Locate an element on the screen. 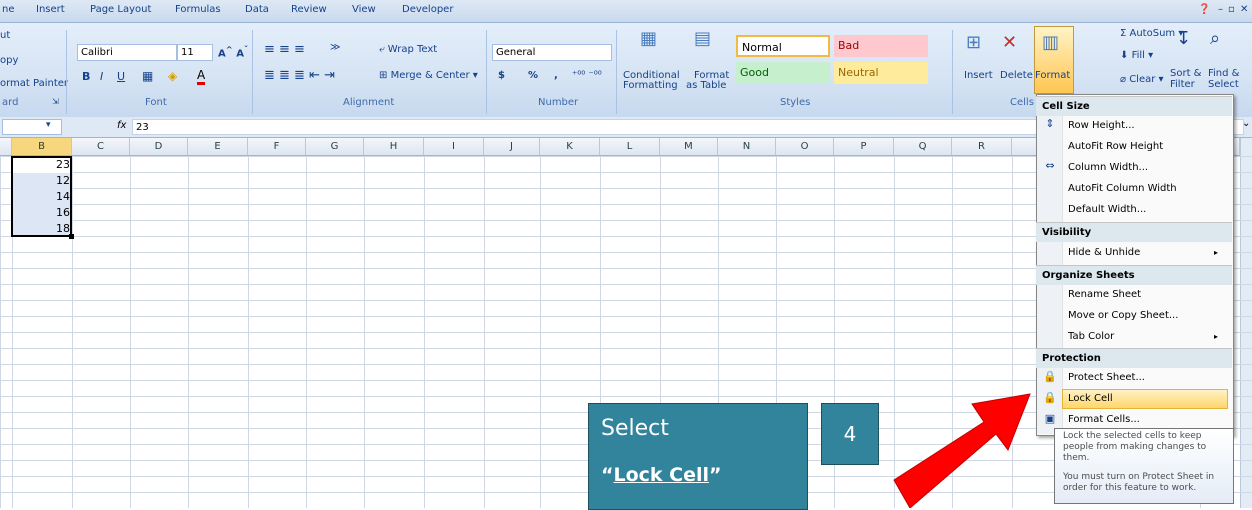 The width and height of the screenshot is (1252, 510). row-height-icon: ⇕ is located at coordinates (1050, 123).